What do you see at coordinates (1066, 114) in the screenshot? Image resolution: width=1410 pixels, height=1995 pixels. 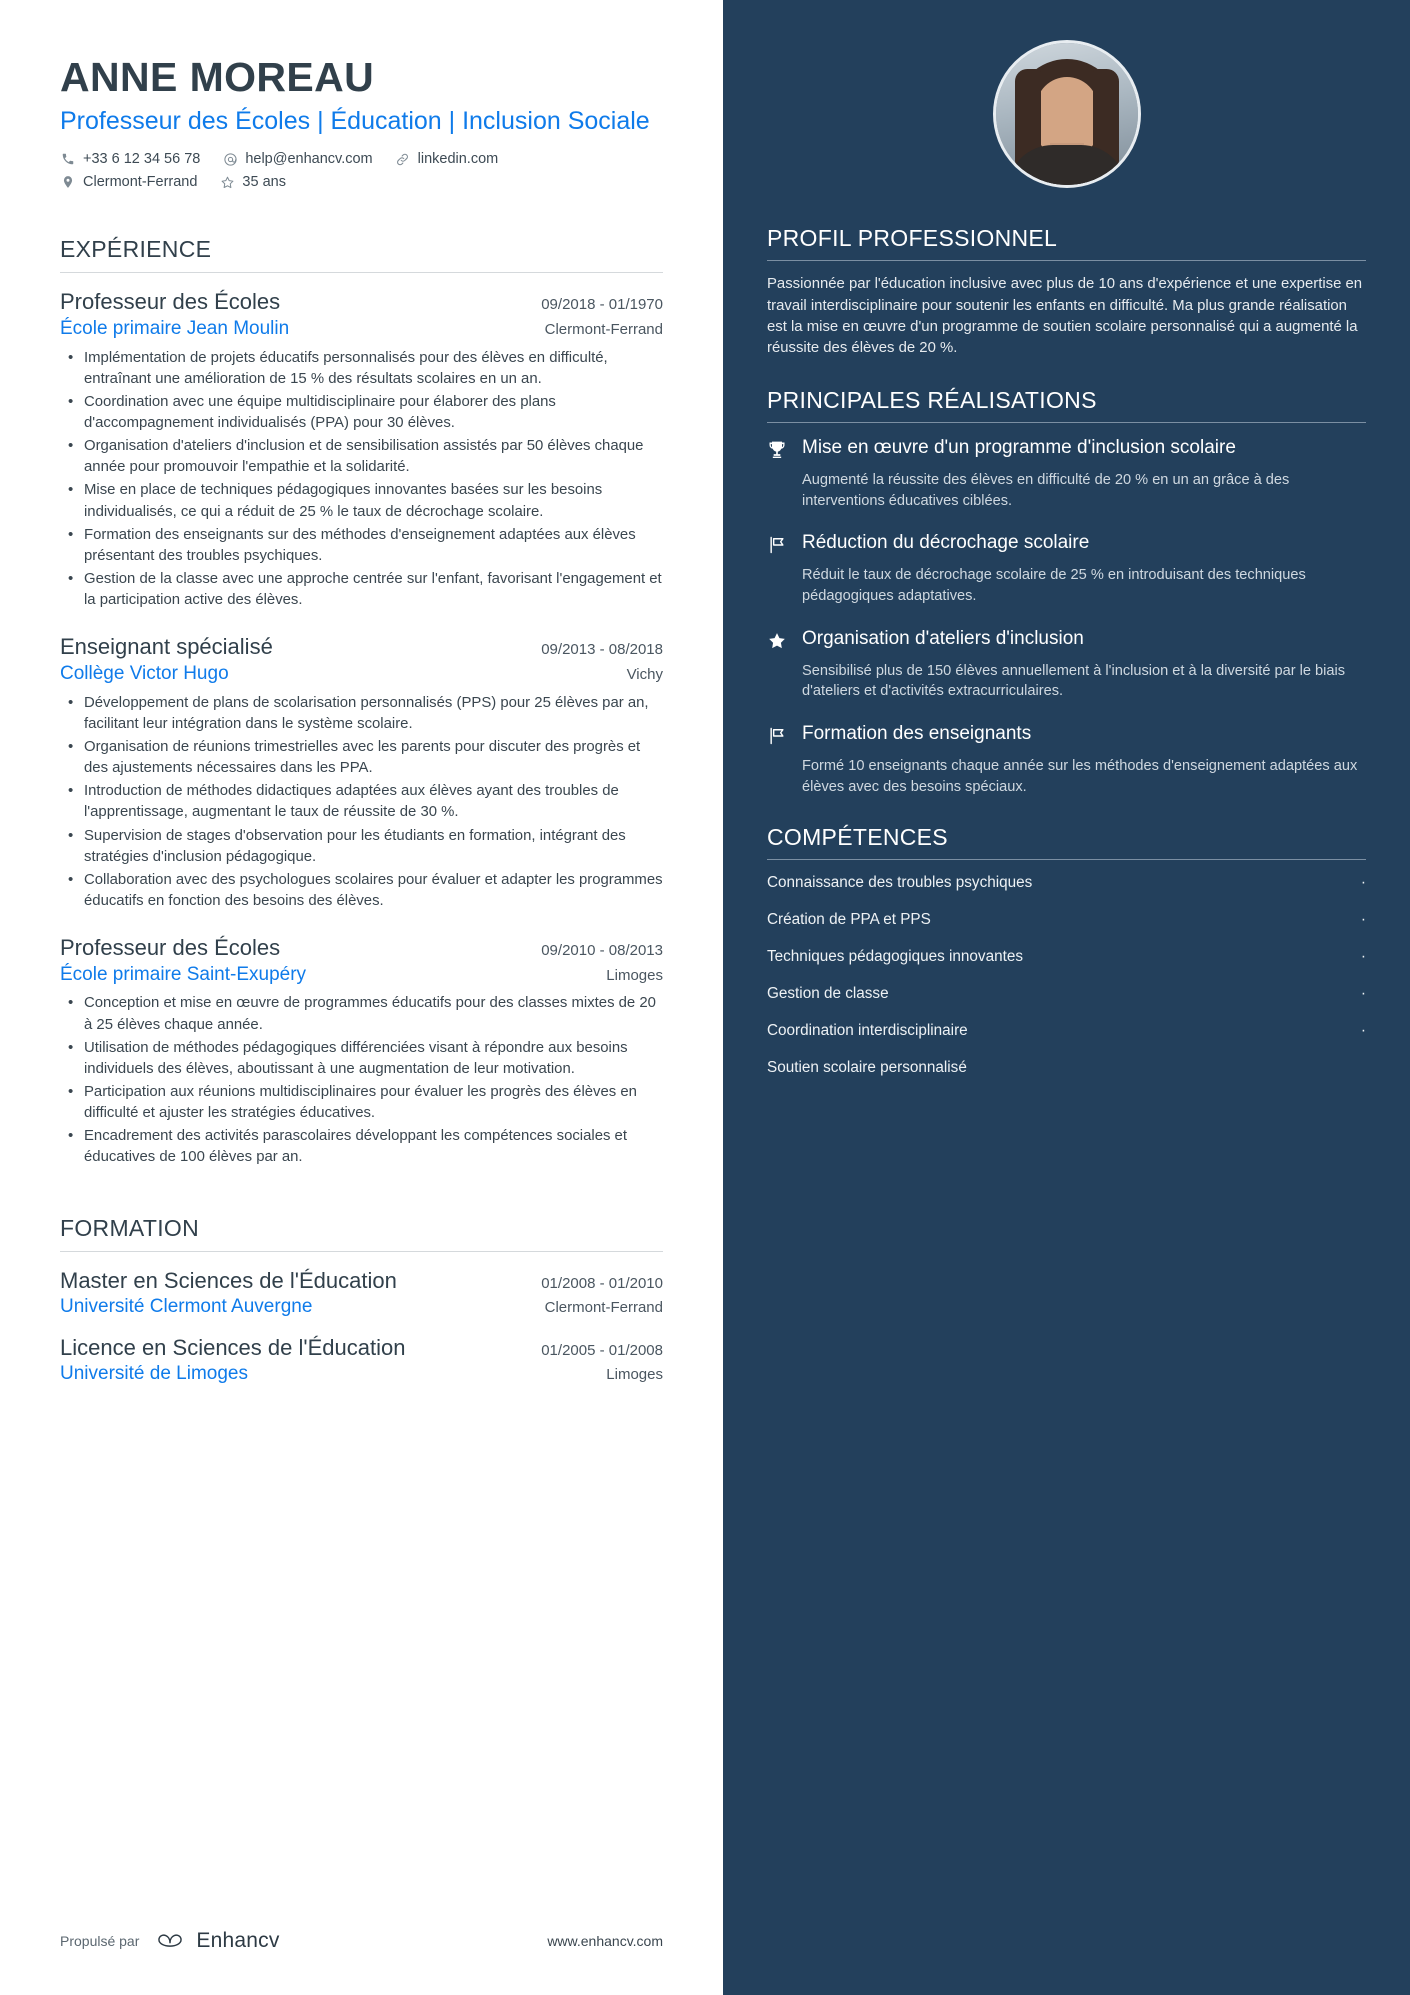 I see `avatar` at bounding box center [1066, 114].